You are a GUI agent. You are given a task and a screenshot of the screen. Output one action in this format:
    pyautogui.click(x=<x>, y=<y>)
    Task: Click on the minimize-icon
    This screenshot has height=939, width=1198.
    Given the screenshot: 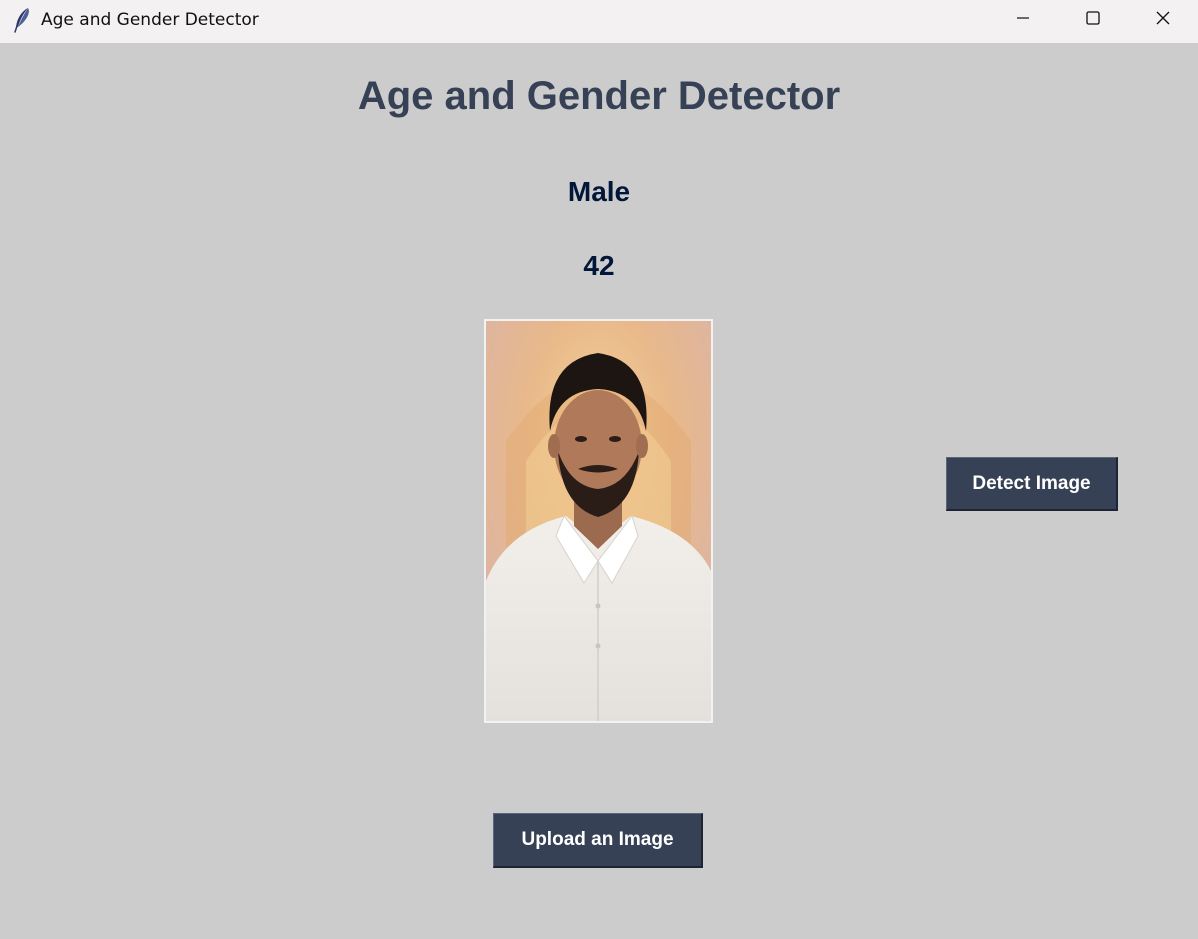 What is the action you would take?
    pyautogui.click(x=1023, y=20)
    